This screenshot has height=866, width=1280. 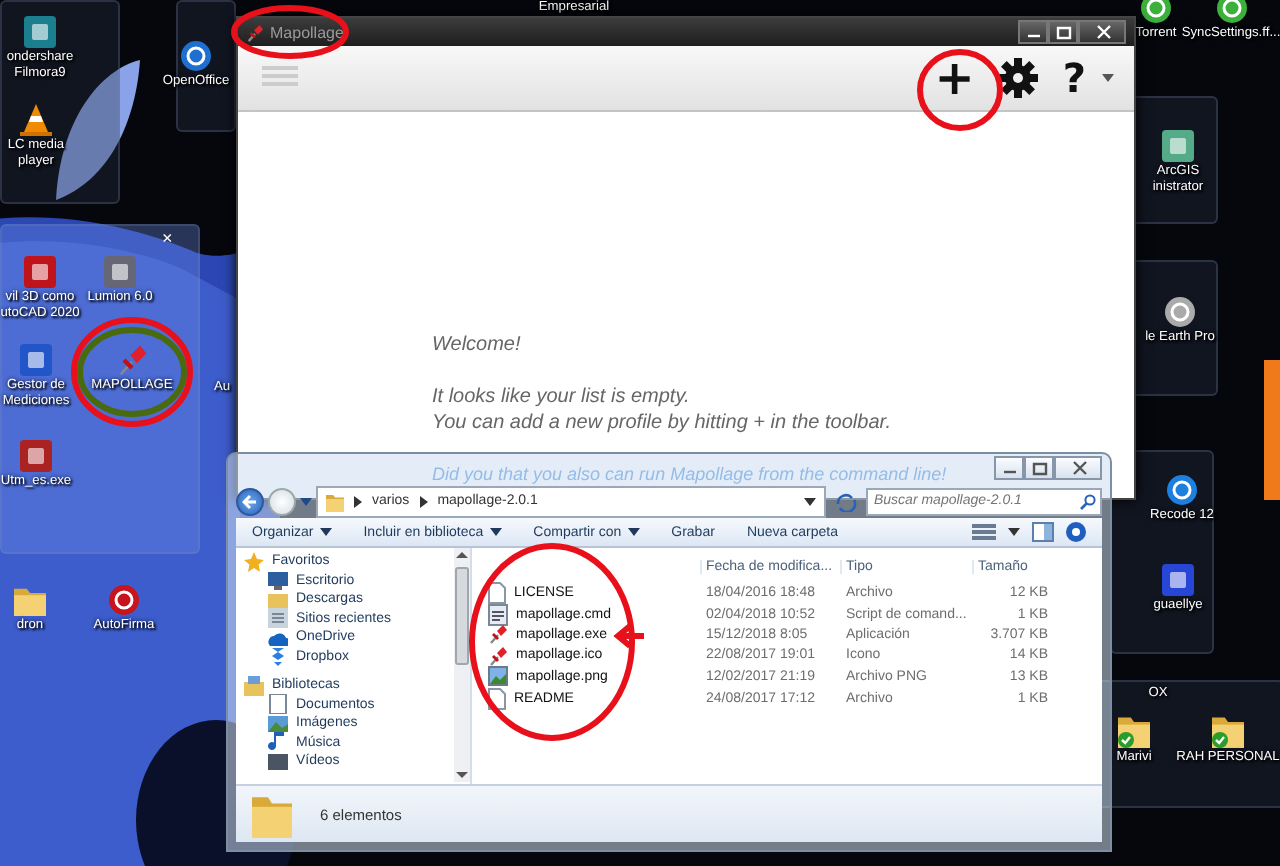 What do you see at coordinates (1272, 430) in the screenshot?
I see `window-edge` at bounding box center [1272, 430].